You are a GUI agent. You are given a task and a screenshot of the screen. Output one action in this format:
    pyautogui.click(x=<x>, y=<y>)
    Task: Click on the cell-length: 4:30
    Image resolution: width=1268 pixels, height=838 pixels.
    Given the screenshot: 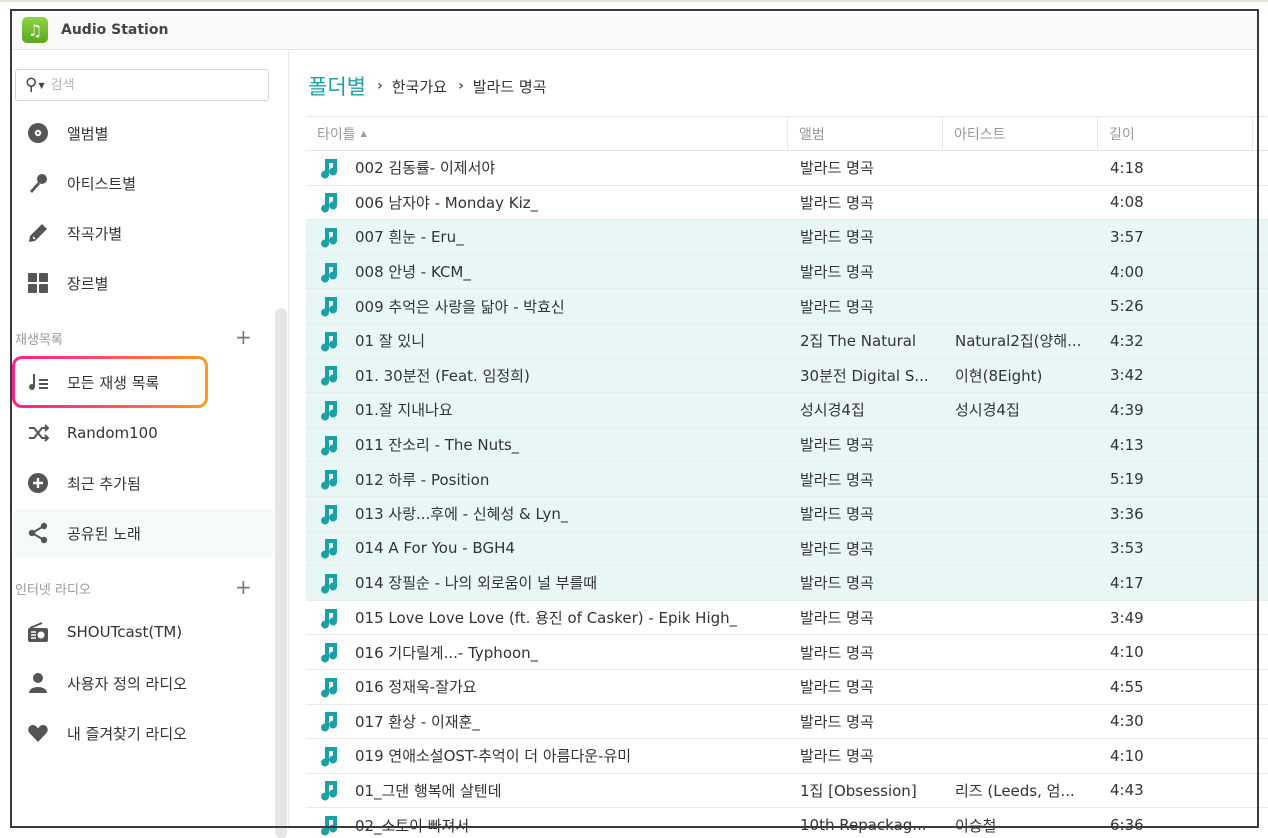 What is the action you would take?
    pyautogui.click(x=1127, y=721)
    